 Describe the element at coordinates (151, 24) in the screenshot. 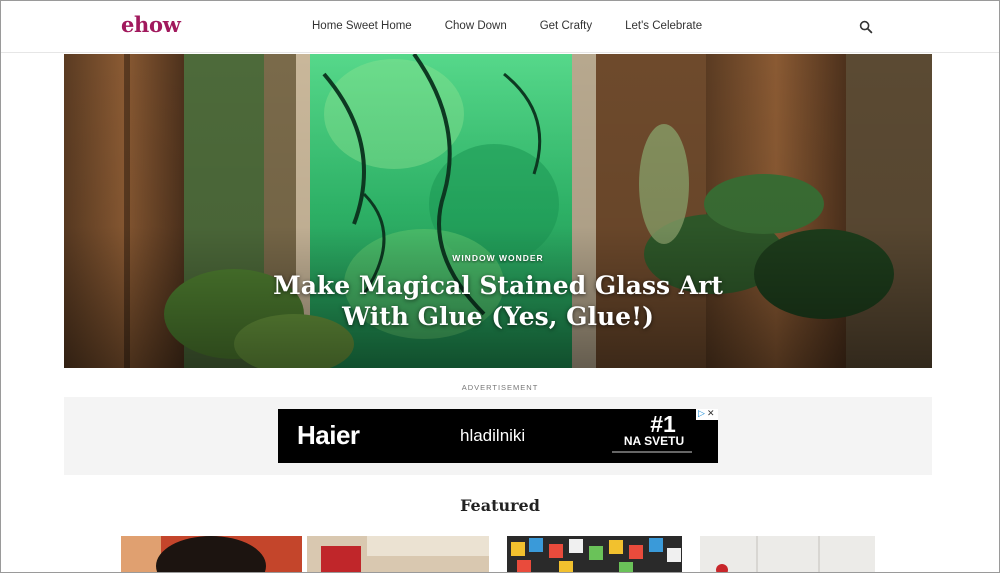

I see `site-logo: ehow` at that location.